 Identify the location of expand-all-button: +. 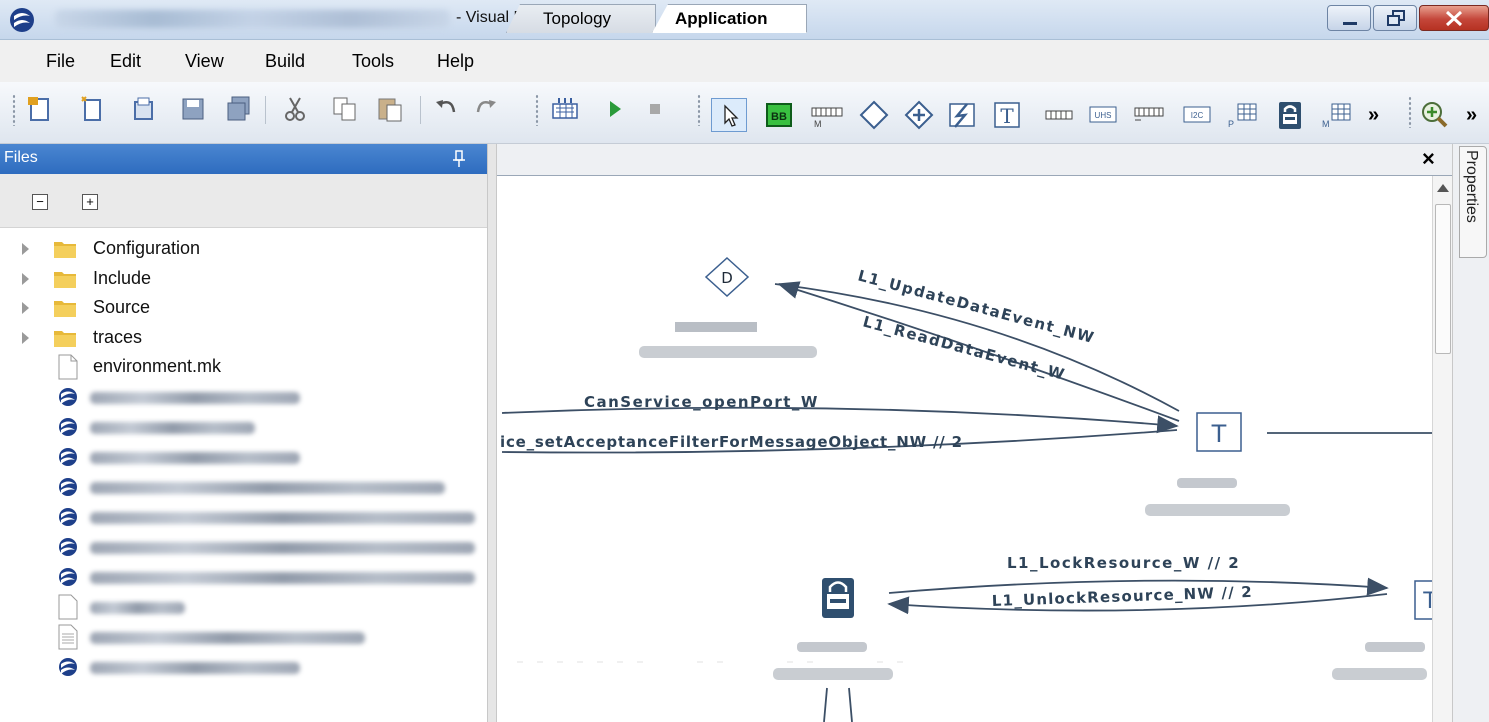
(90, 202).